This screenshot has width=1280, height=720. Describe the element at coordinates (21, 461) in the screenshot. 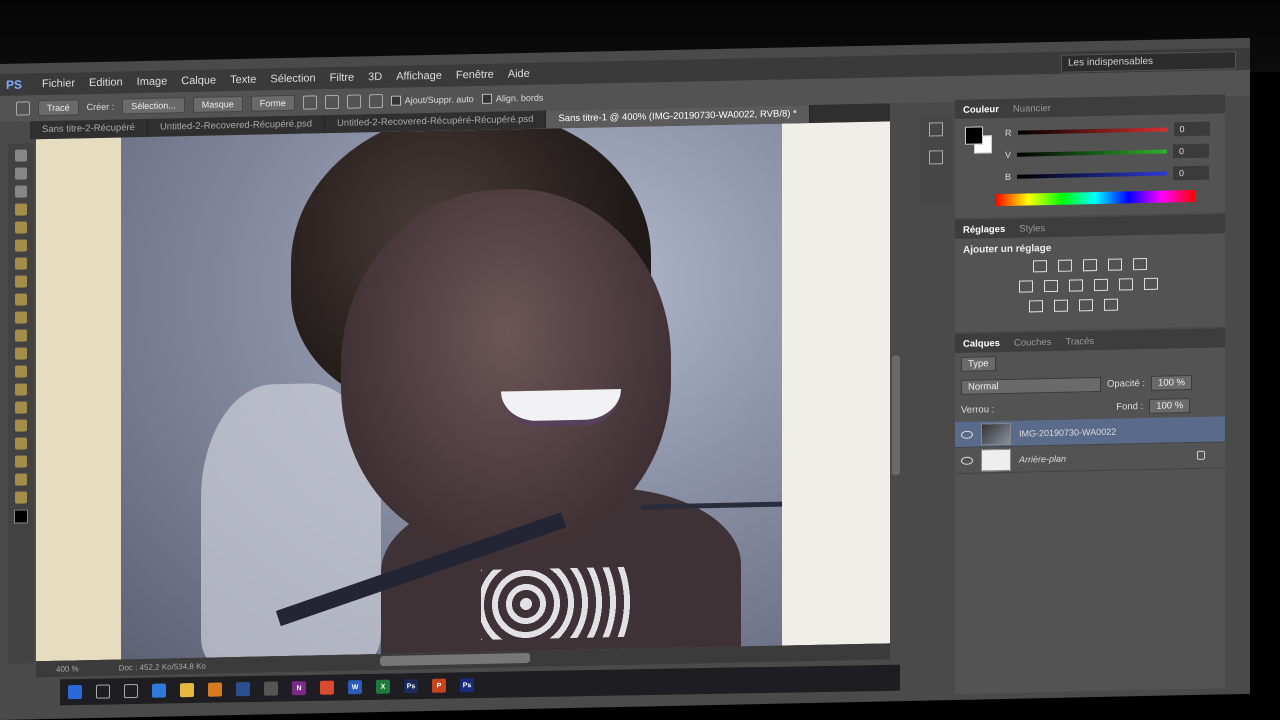

I see `shape-tool-icon` at that location.